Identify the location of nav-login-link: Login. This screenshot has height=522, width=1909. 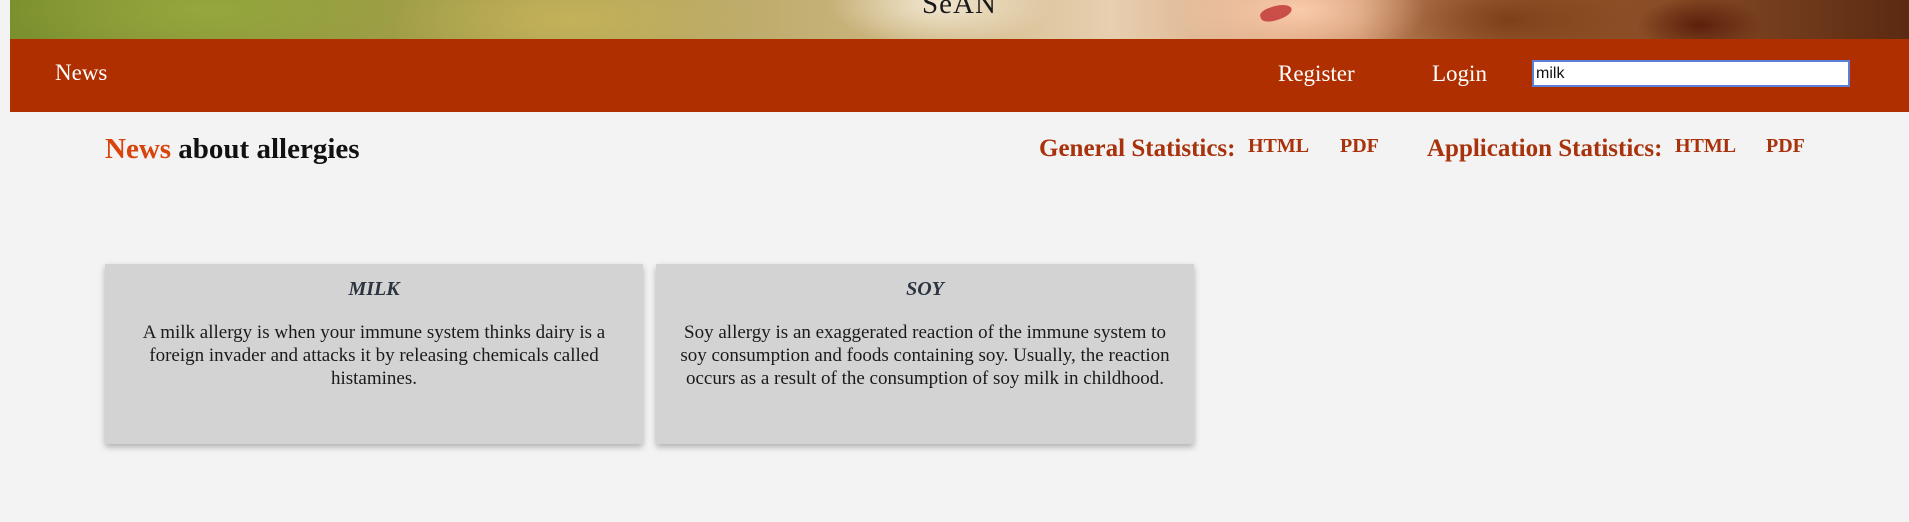
(1459, 74).